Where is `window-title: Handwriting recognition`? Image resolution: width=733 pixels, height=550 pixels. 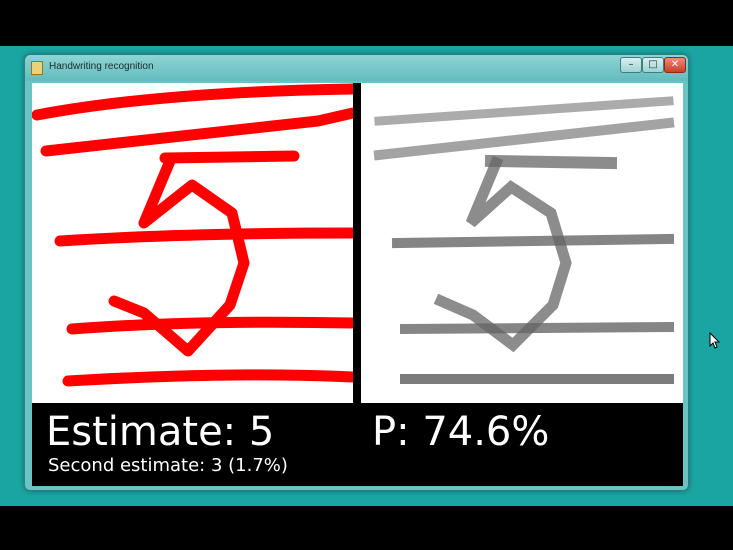
window-title: Handwriting recognition is located at coordinates (101, 66).